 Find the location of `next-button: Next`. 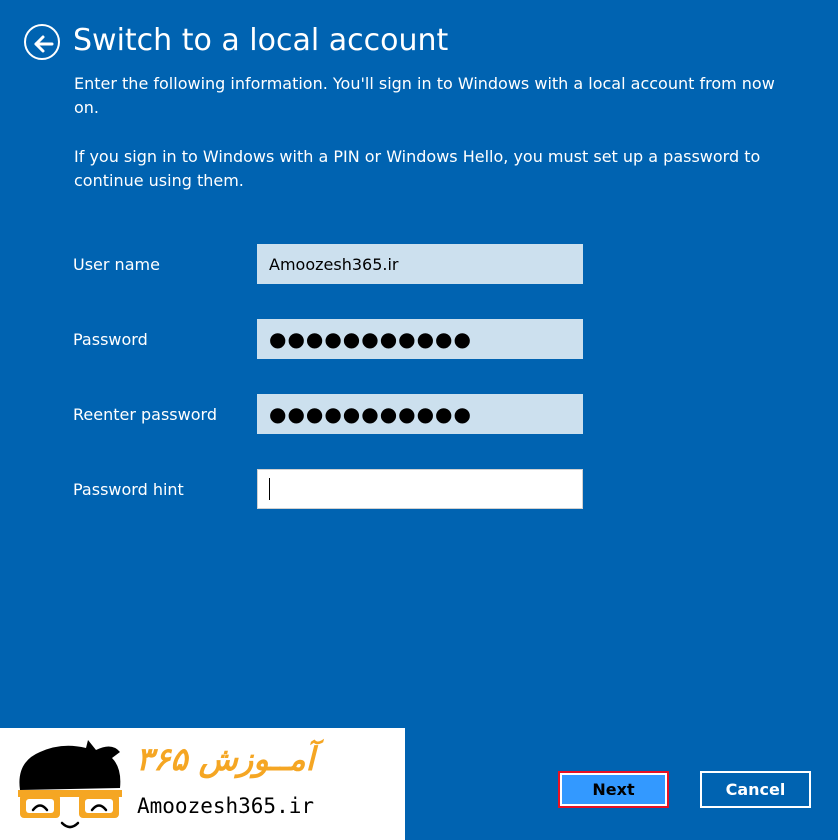

next-button: Next is located at coordinates (613, 789).